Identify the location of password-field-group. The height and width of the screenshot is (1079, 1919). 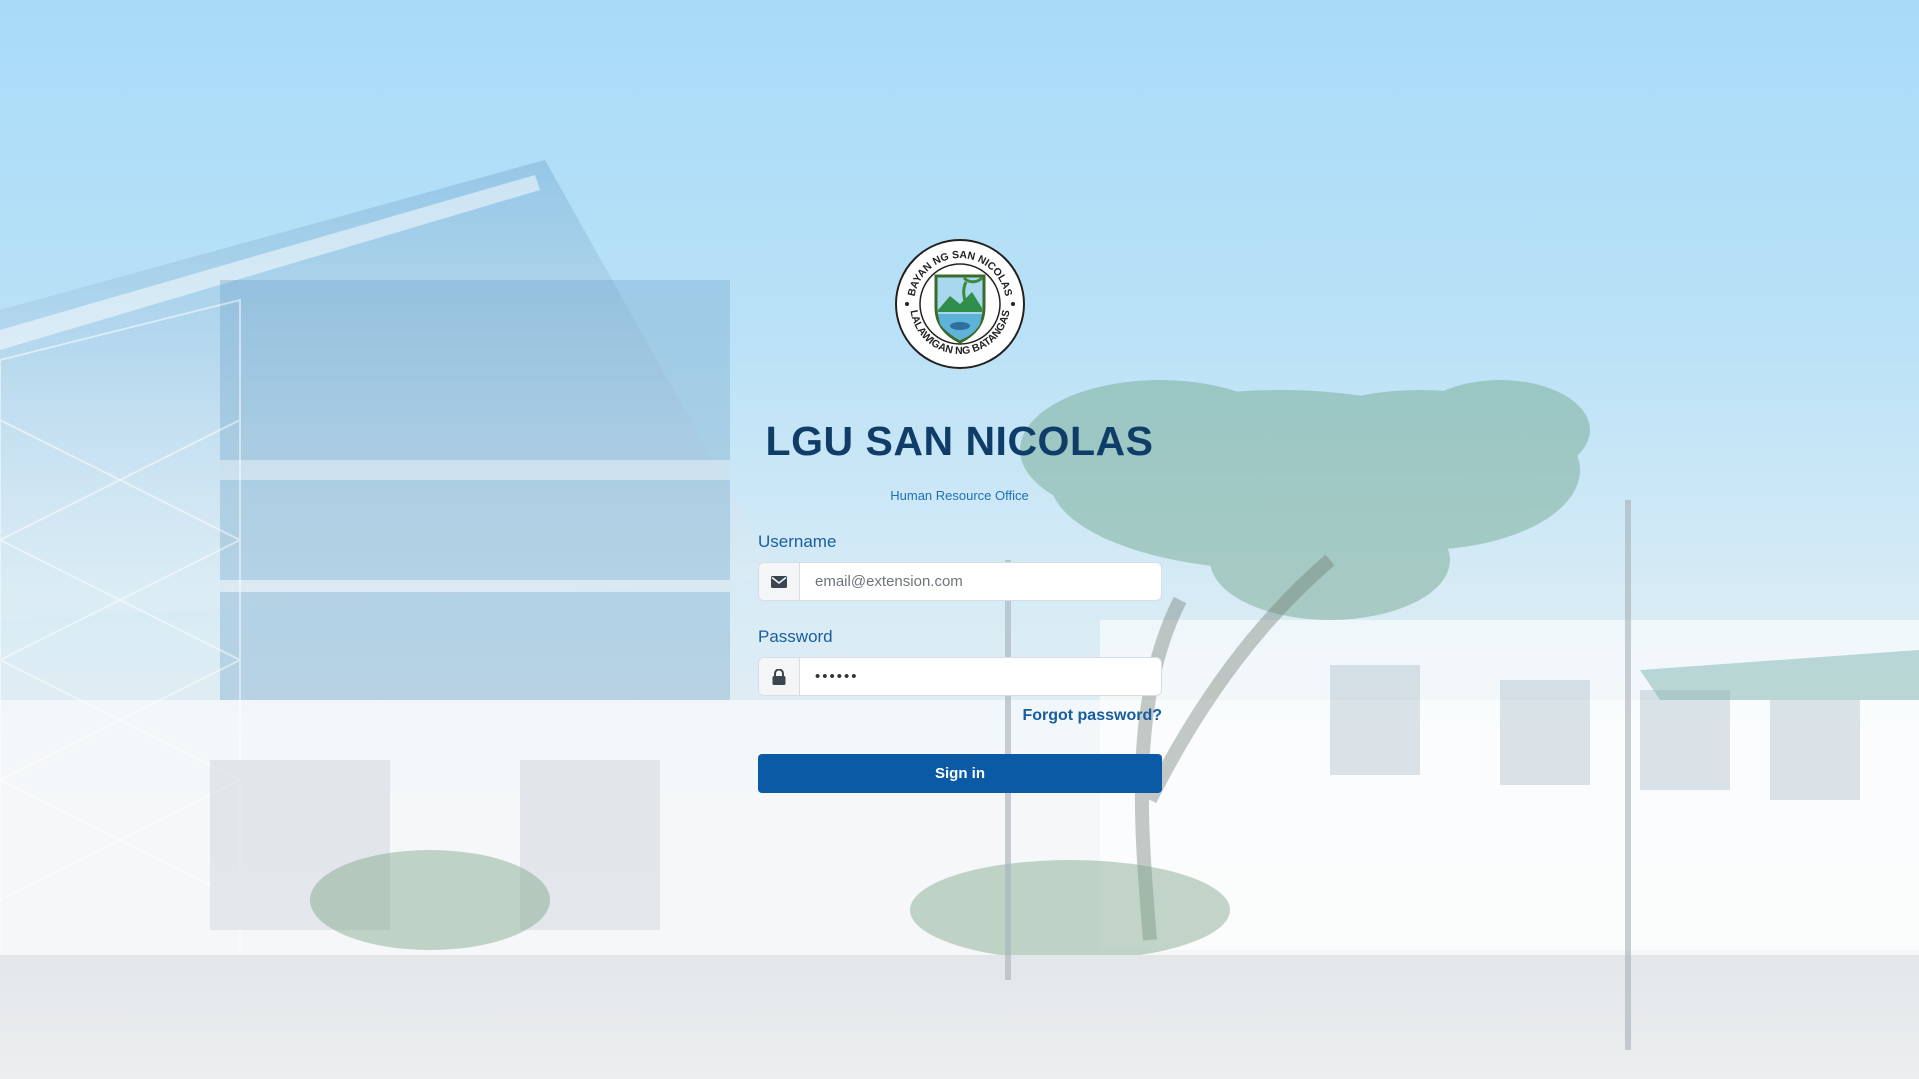
(960, 676).